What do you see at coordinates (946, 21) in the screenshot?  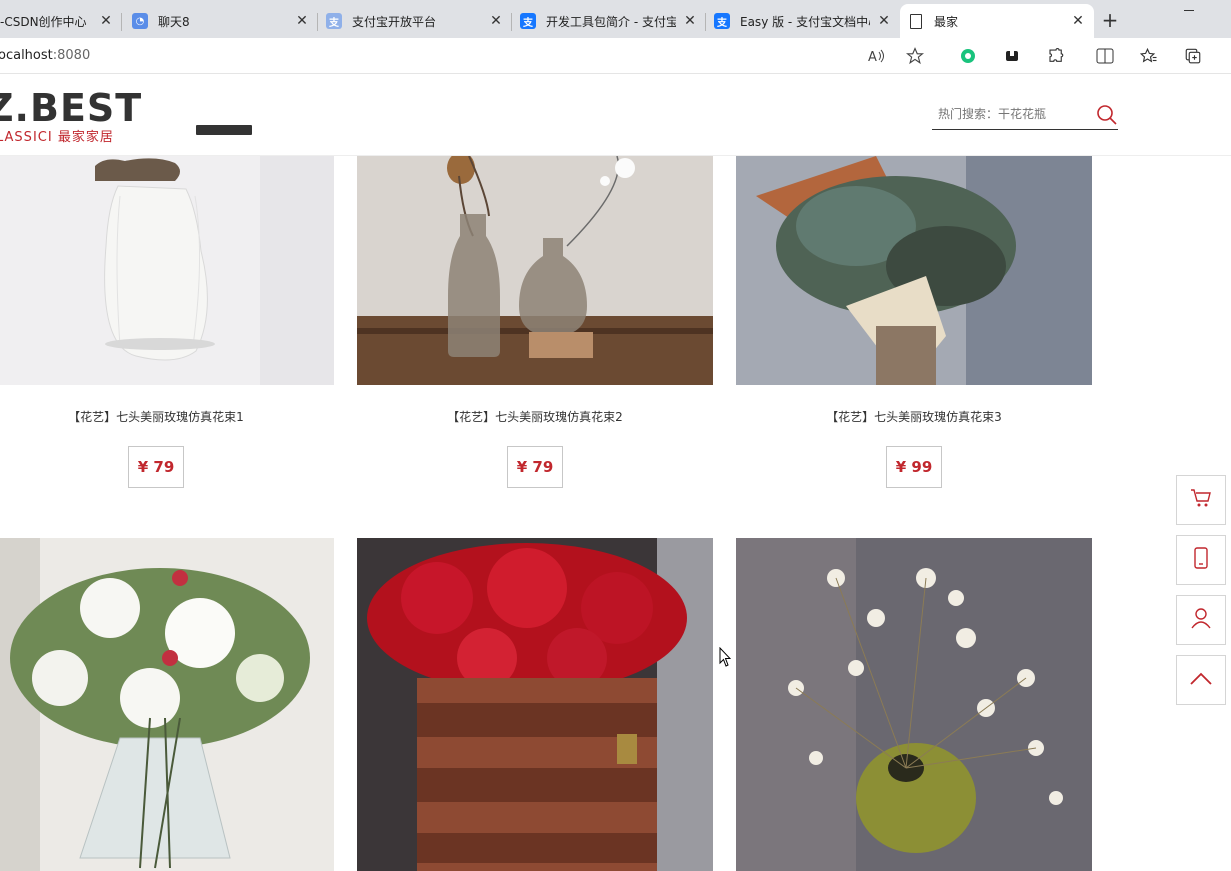 I see `tab-label: 最家` at bounding box center [946, 21].